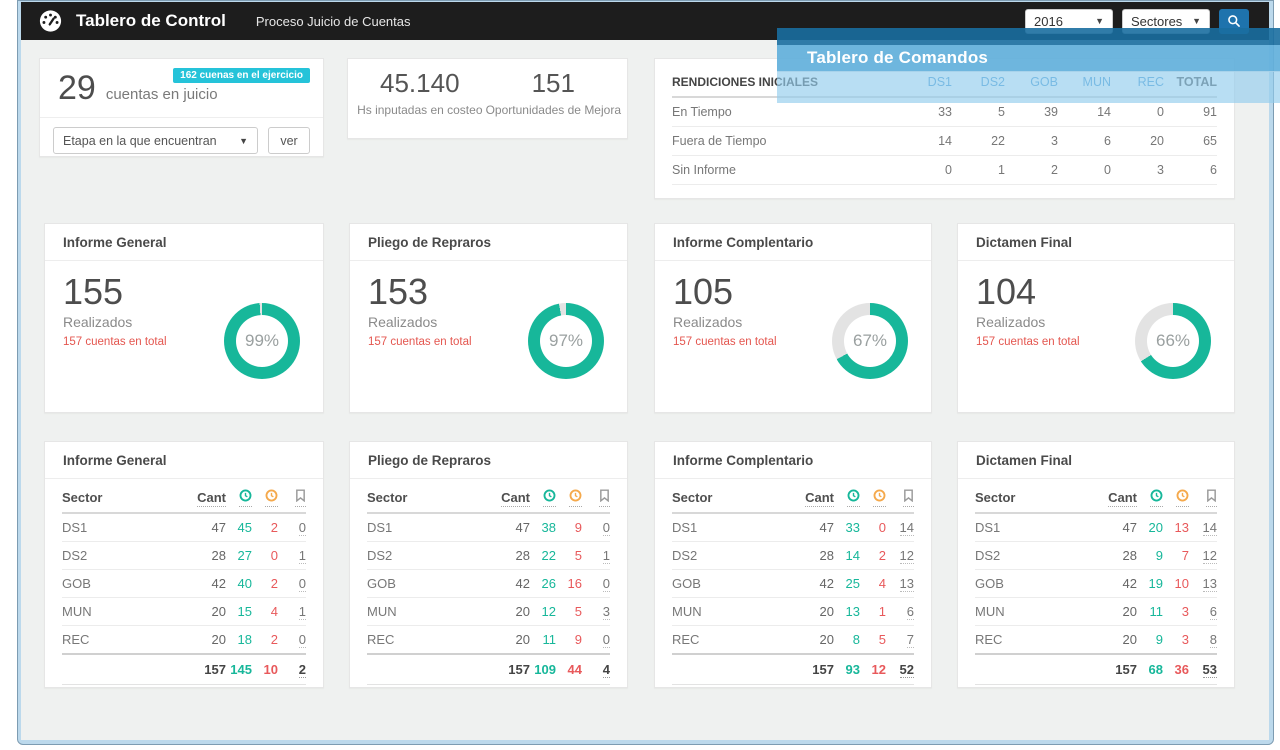  What do you see at coordinates (1150, 527) in the screenshot?
I see `ok-cell: 20` at bounding box center [1150, 527].